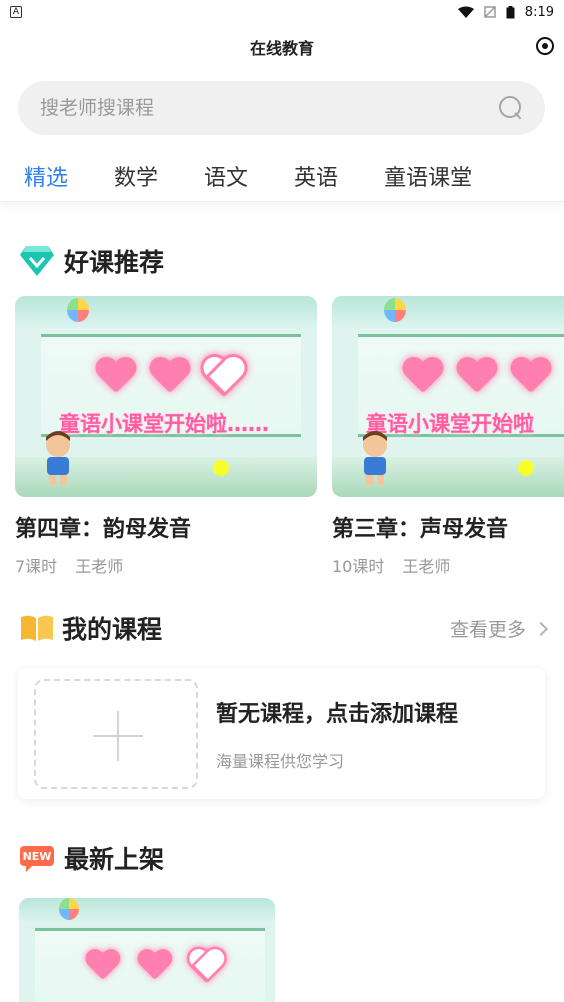 The width and height of the screenshot is (564, 1002). What do you see at coordinates (269, 108) in the screenshot?
I see `search-input` at bounding box center [269, 108].